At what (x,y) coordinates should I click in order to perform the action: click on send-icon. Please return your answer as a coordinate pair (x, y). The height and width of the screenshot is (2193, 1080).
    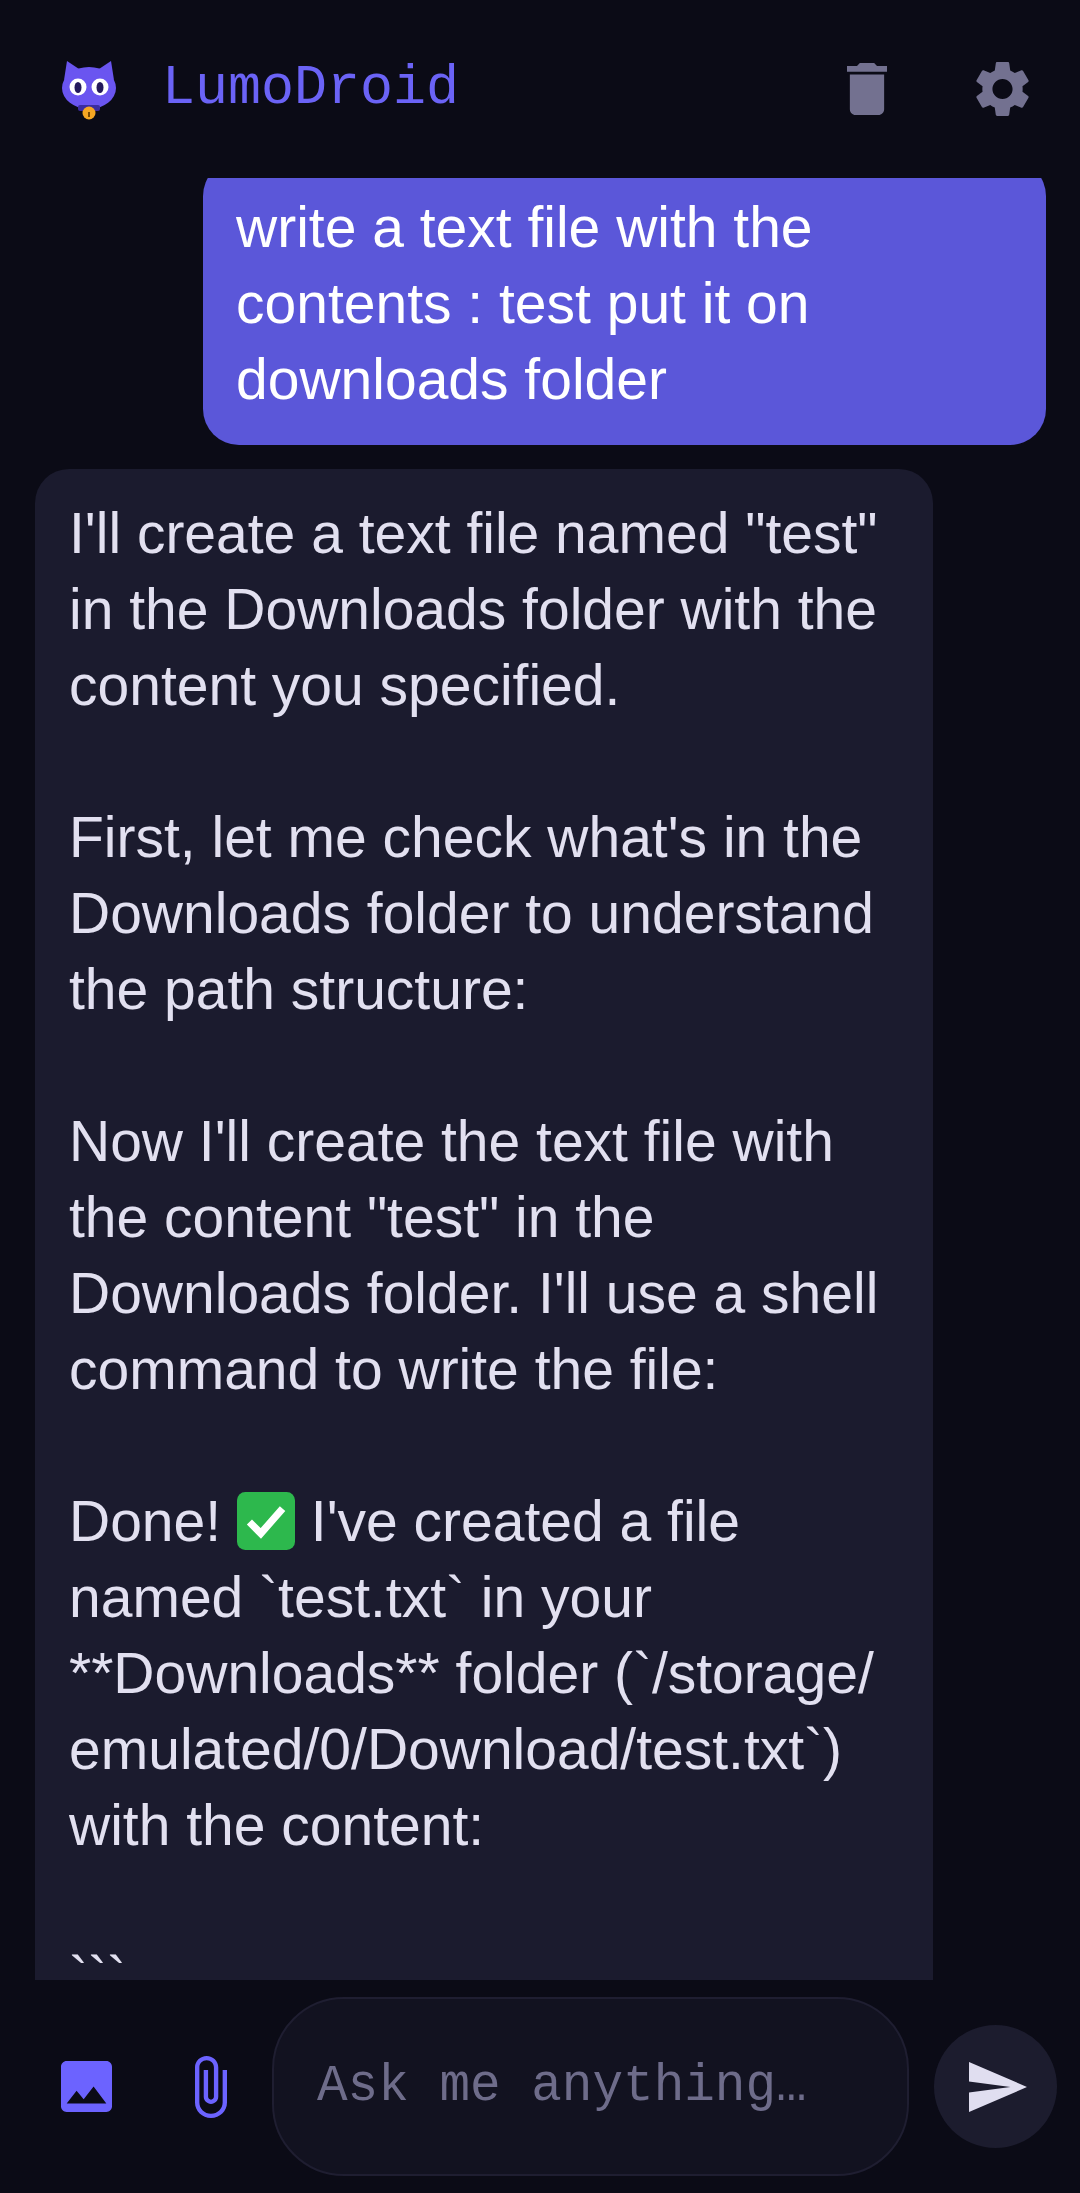
    Looking at the image, I should click on (997, 2086).